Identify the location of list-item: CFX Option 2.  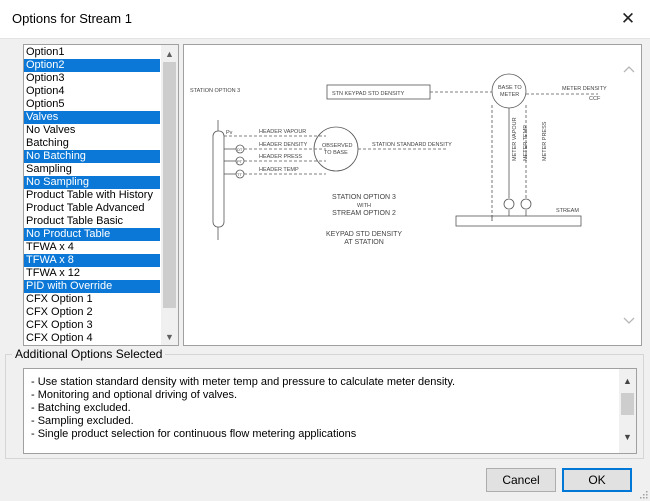
(92, 312).